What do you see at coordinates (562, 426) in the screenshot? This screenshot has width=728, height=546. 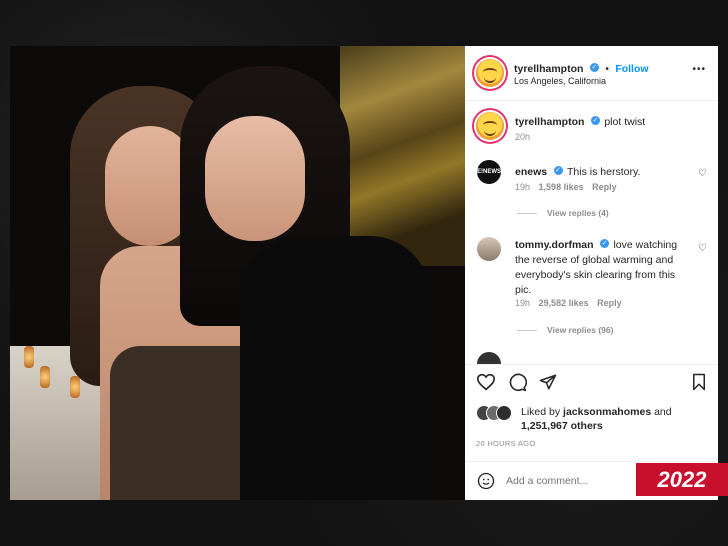 I see `liked-by-others: 1,251,967 others` at bounding box center [562, 426].